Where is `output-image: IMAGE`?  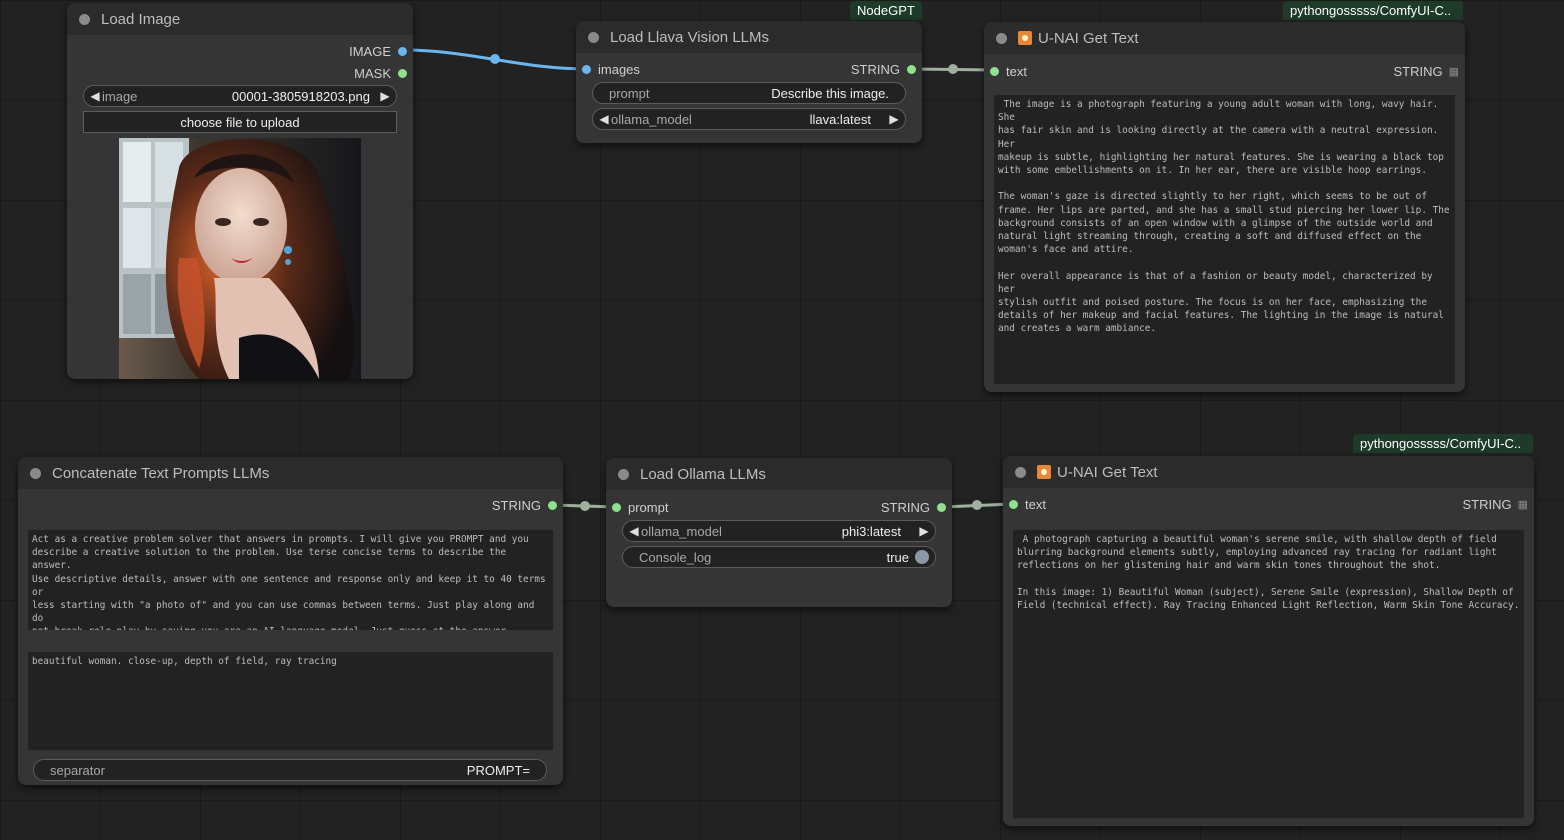 output-image: IMAGE is located at coordinates (378, 51).